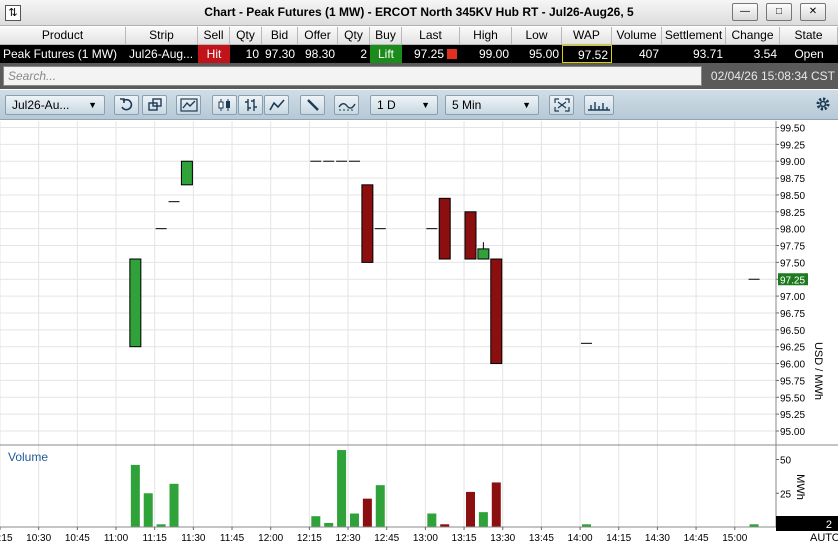 This screenshot has height=545, width=838. I want to click on settings-button, so click(822, 105).